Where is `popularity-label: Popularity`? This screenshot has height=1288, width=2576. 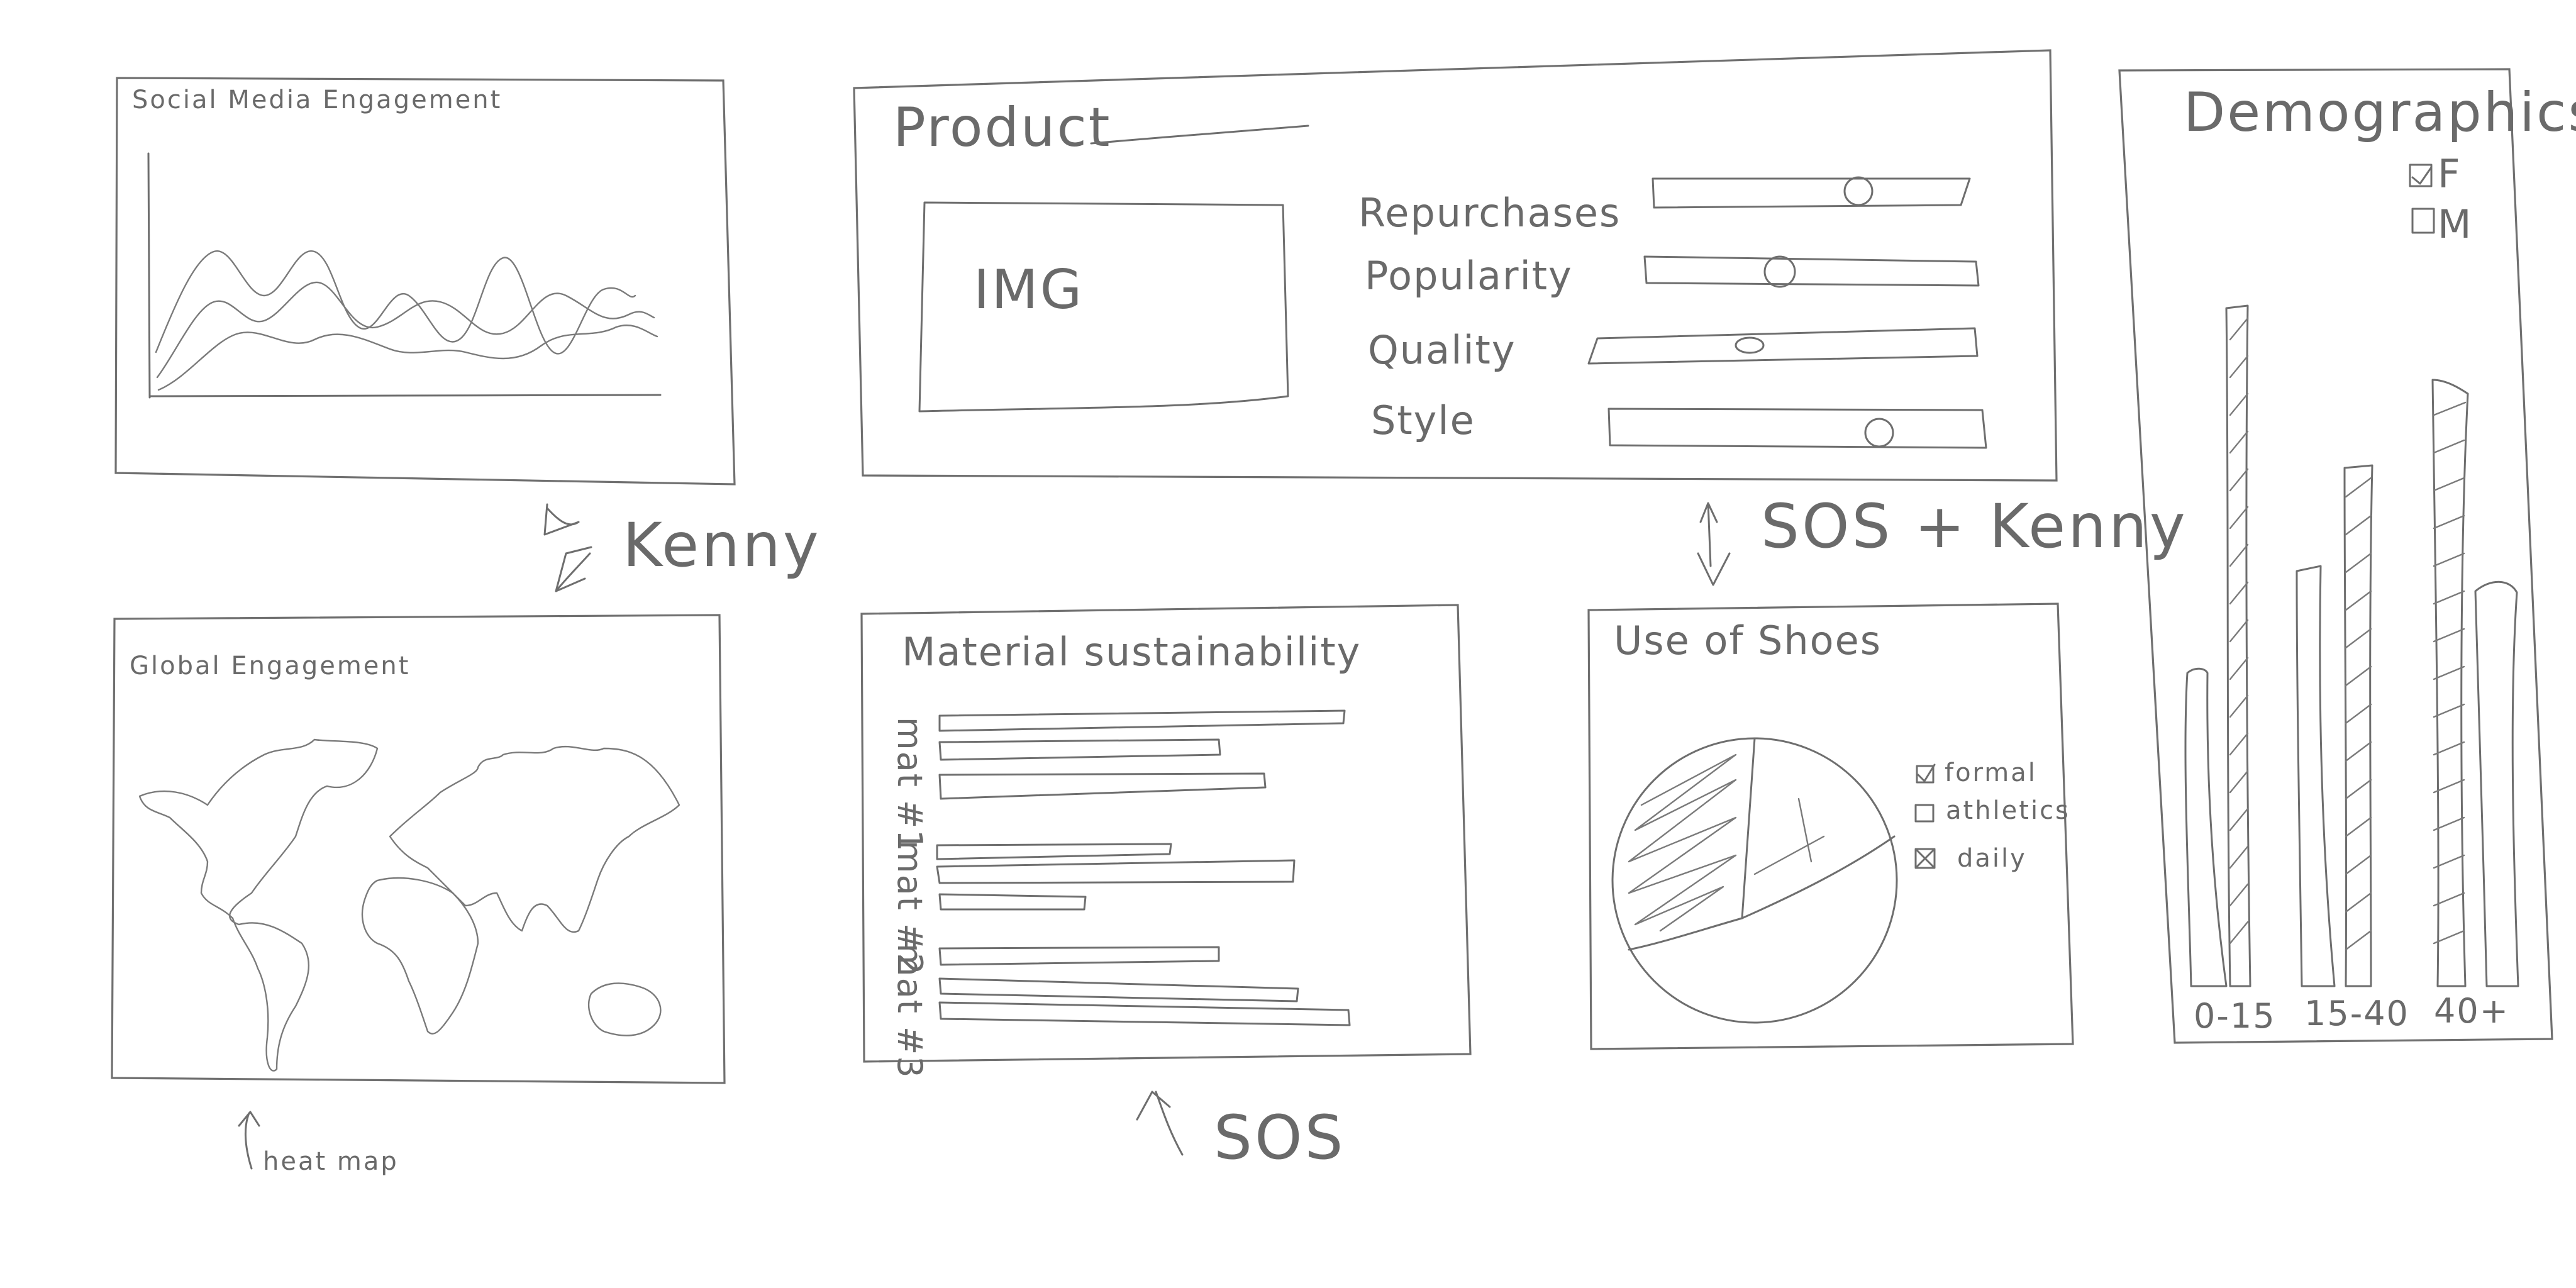
popularity-label: Popularity is located at coordinates (1469, 276).